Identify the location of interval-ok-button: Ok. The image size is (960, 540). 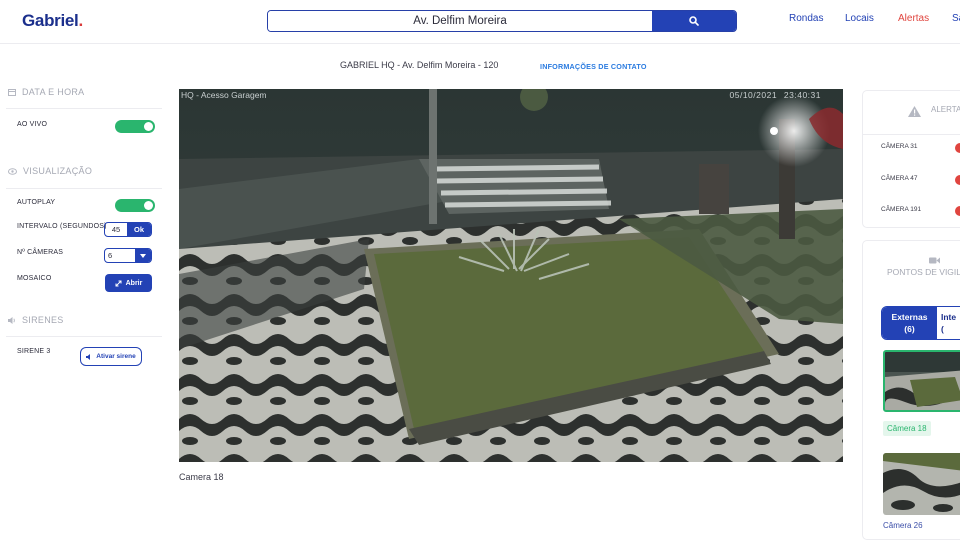
(139, 229).